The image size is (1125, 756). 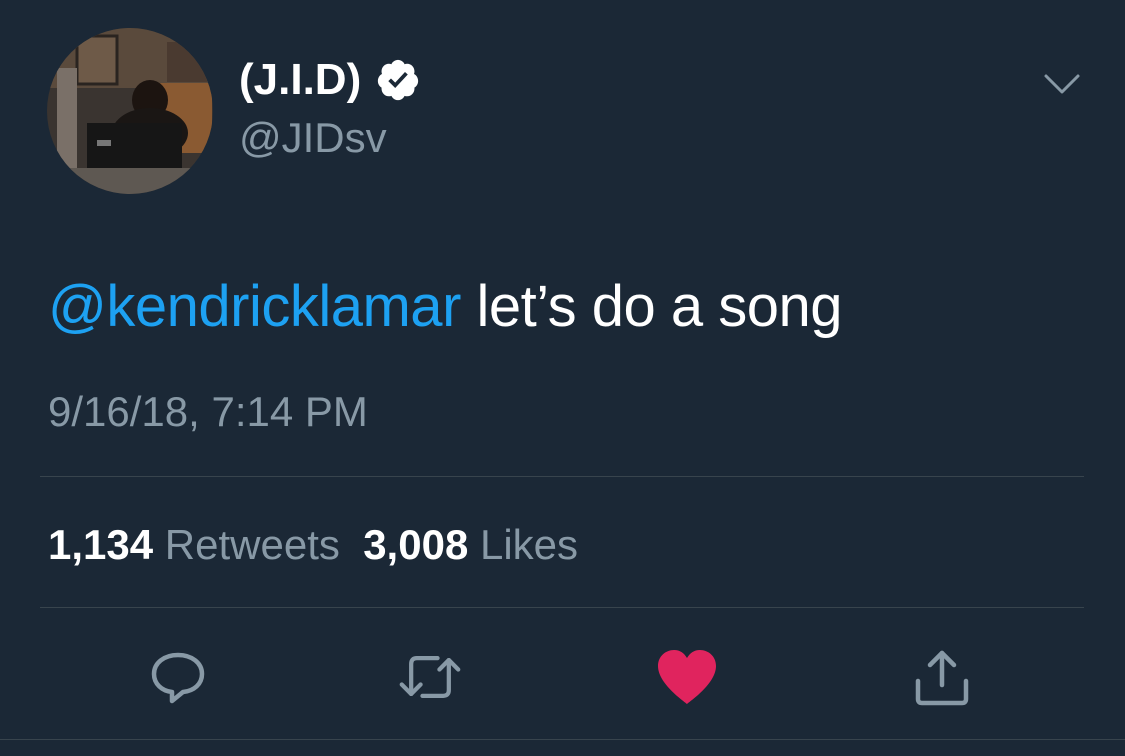 I want to click on tweet-text: @kendricklamar let’s do a song, so click(x=445, y=306).